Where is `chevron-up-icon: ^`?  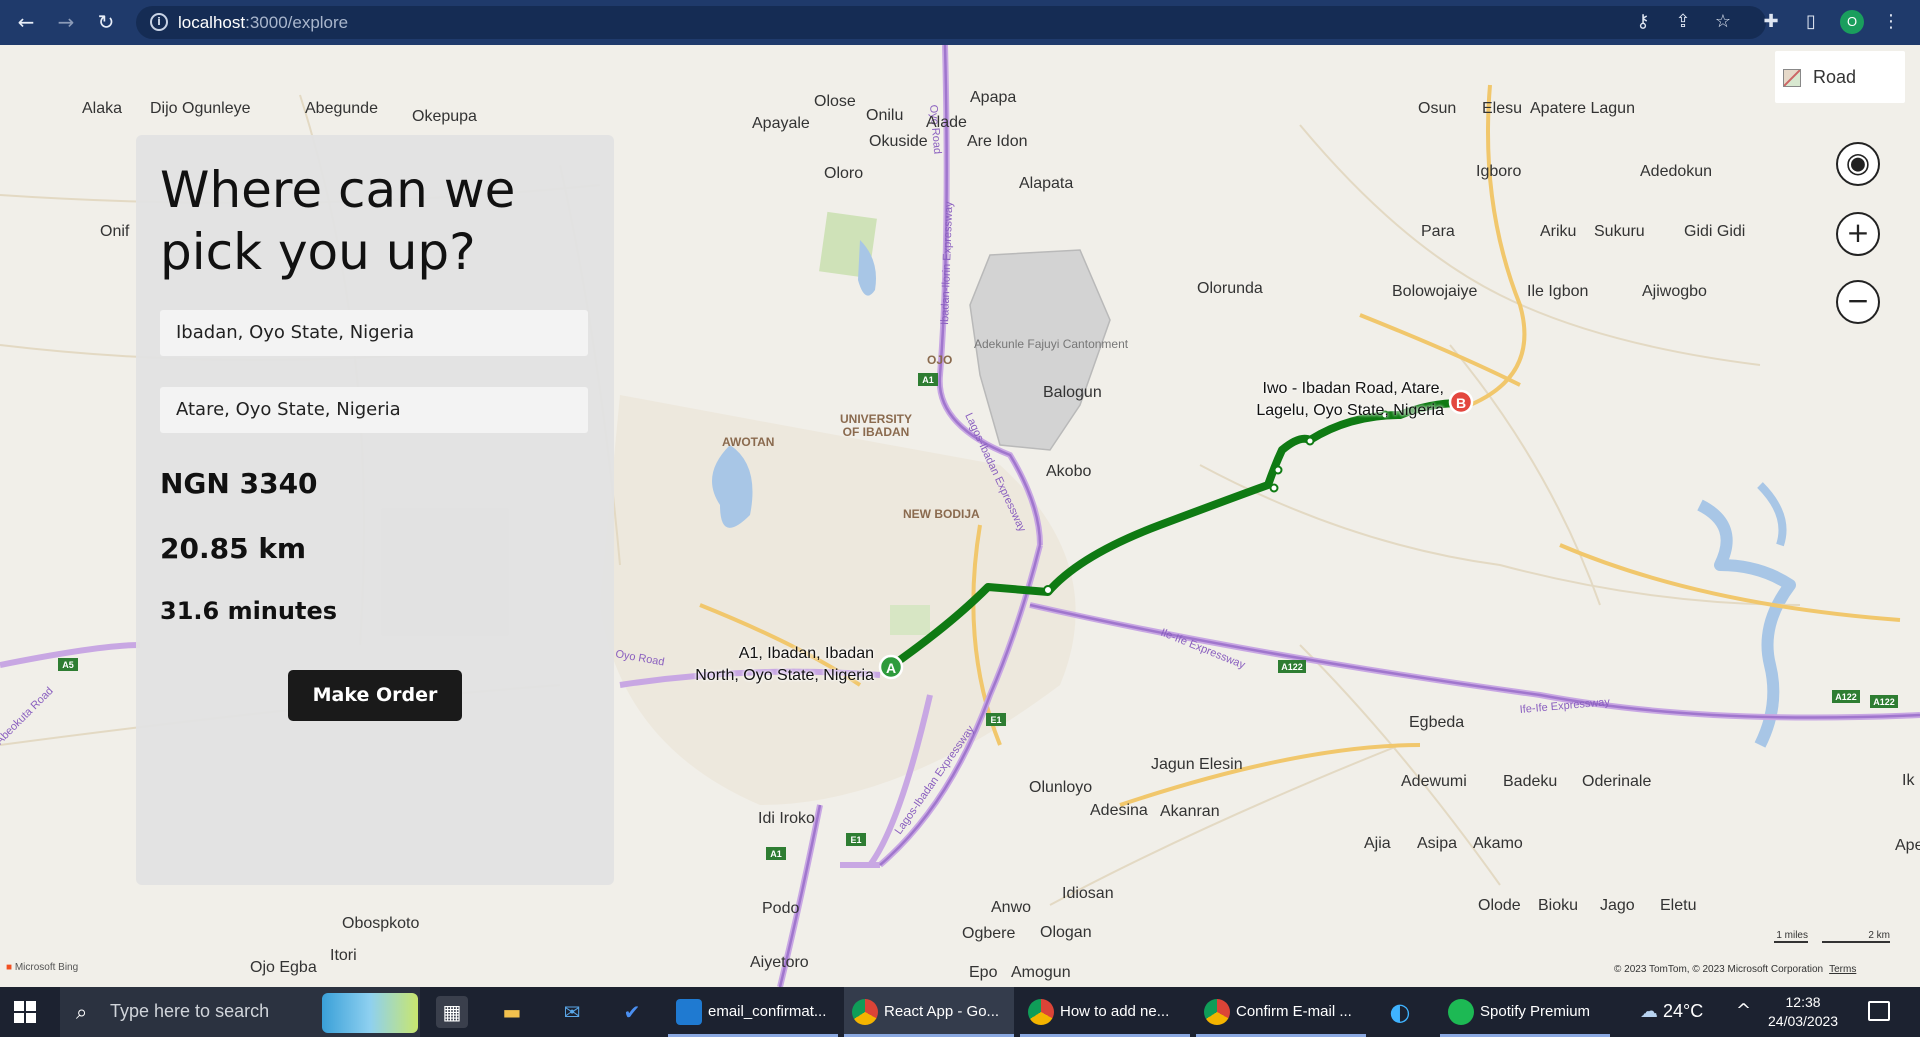
chevron-up-icon: ^ is located at coordinates (1743, 1010).